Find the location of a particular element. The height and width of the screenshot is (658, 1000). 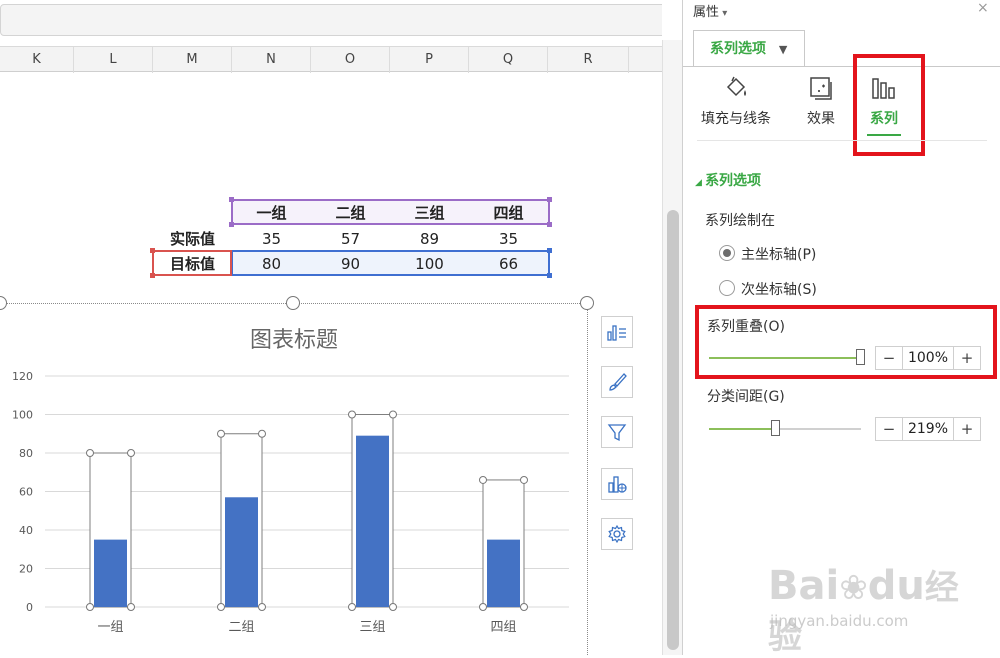

table-header-cell: 三组 is located at coordinates (429, 213).